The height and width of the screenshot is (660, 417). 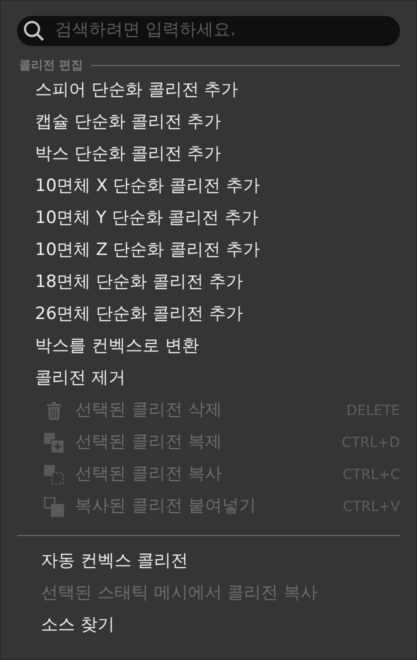 I want to click on paste-icon, so click(x=54, y=507).